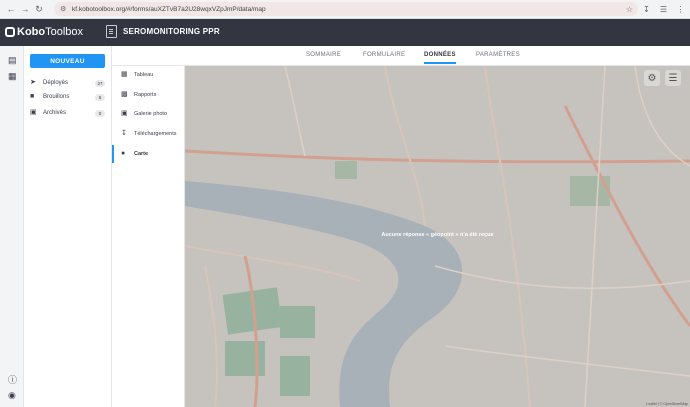 The height and width of the screenshot is (407, 690). What do you see at coordinates (100, 83) in the screenshot?
I see `count-badge: 27` at bounding box center [100, 83].